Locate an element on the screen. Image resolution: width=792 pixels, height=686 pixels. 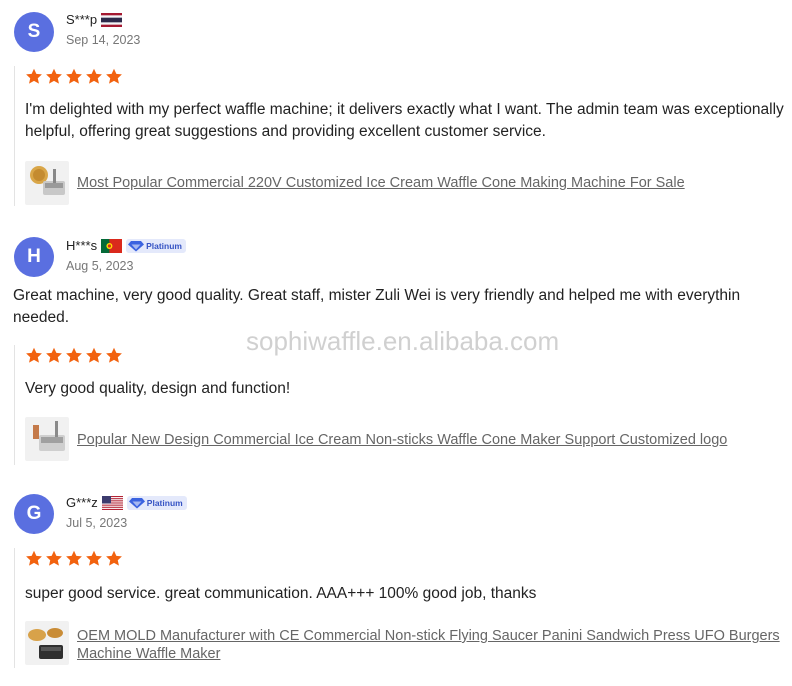
thailand-flag-icon is located at coordinates (112, 19).